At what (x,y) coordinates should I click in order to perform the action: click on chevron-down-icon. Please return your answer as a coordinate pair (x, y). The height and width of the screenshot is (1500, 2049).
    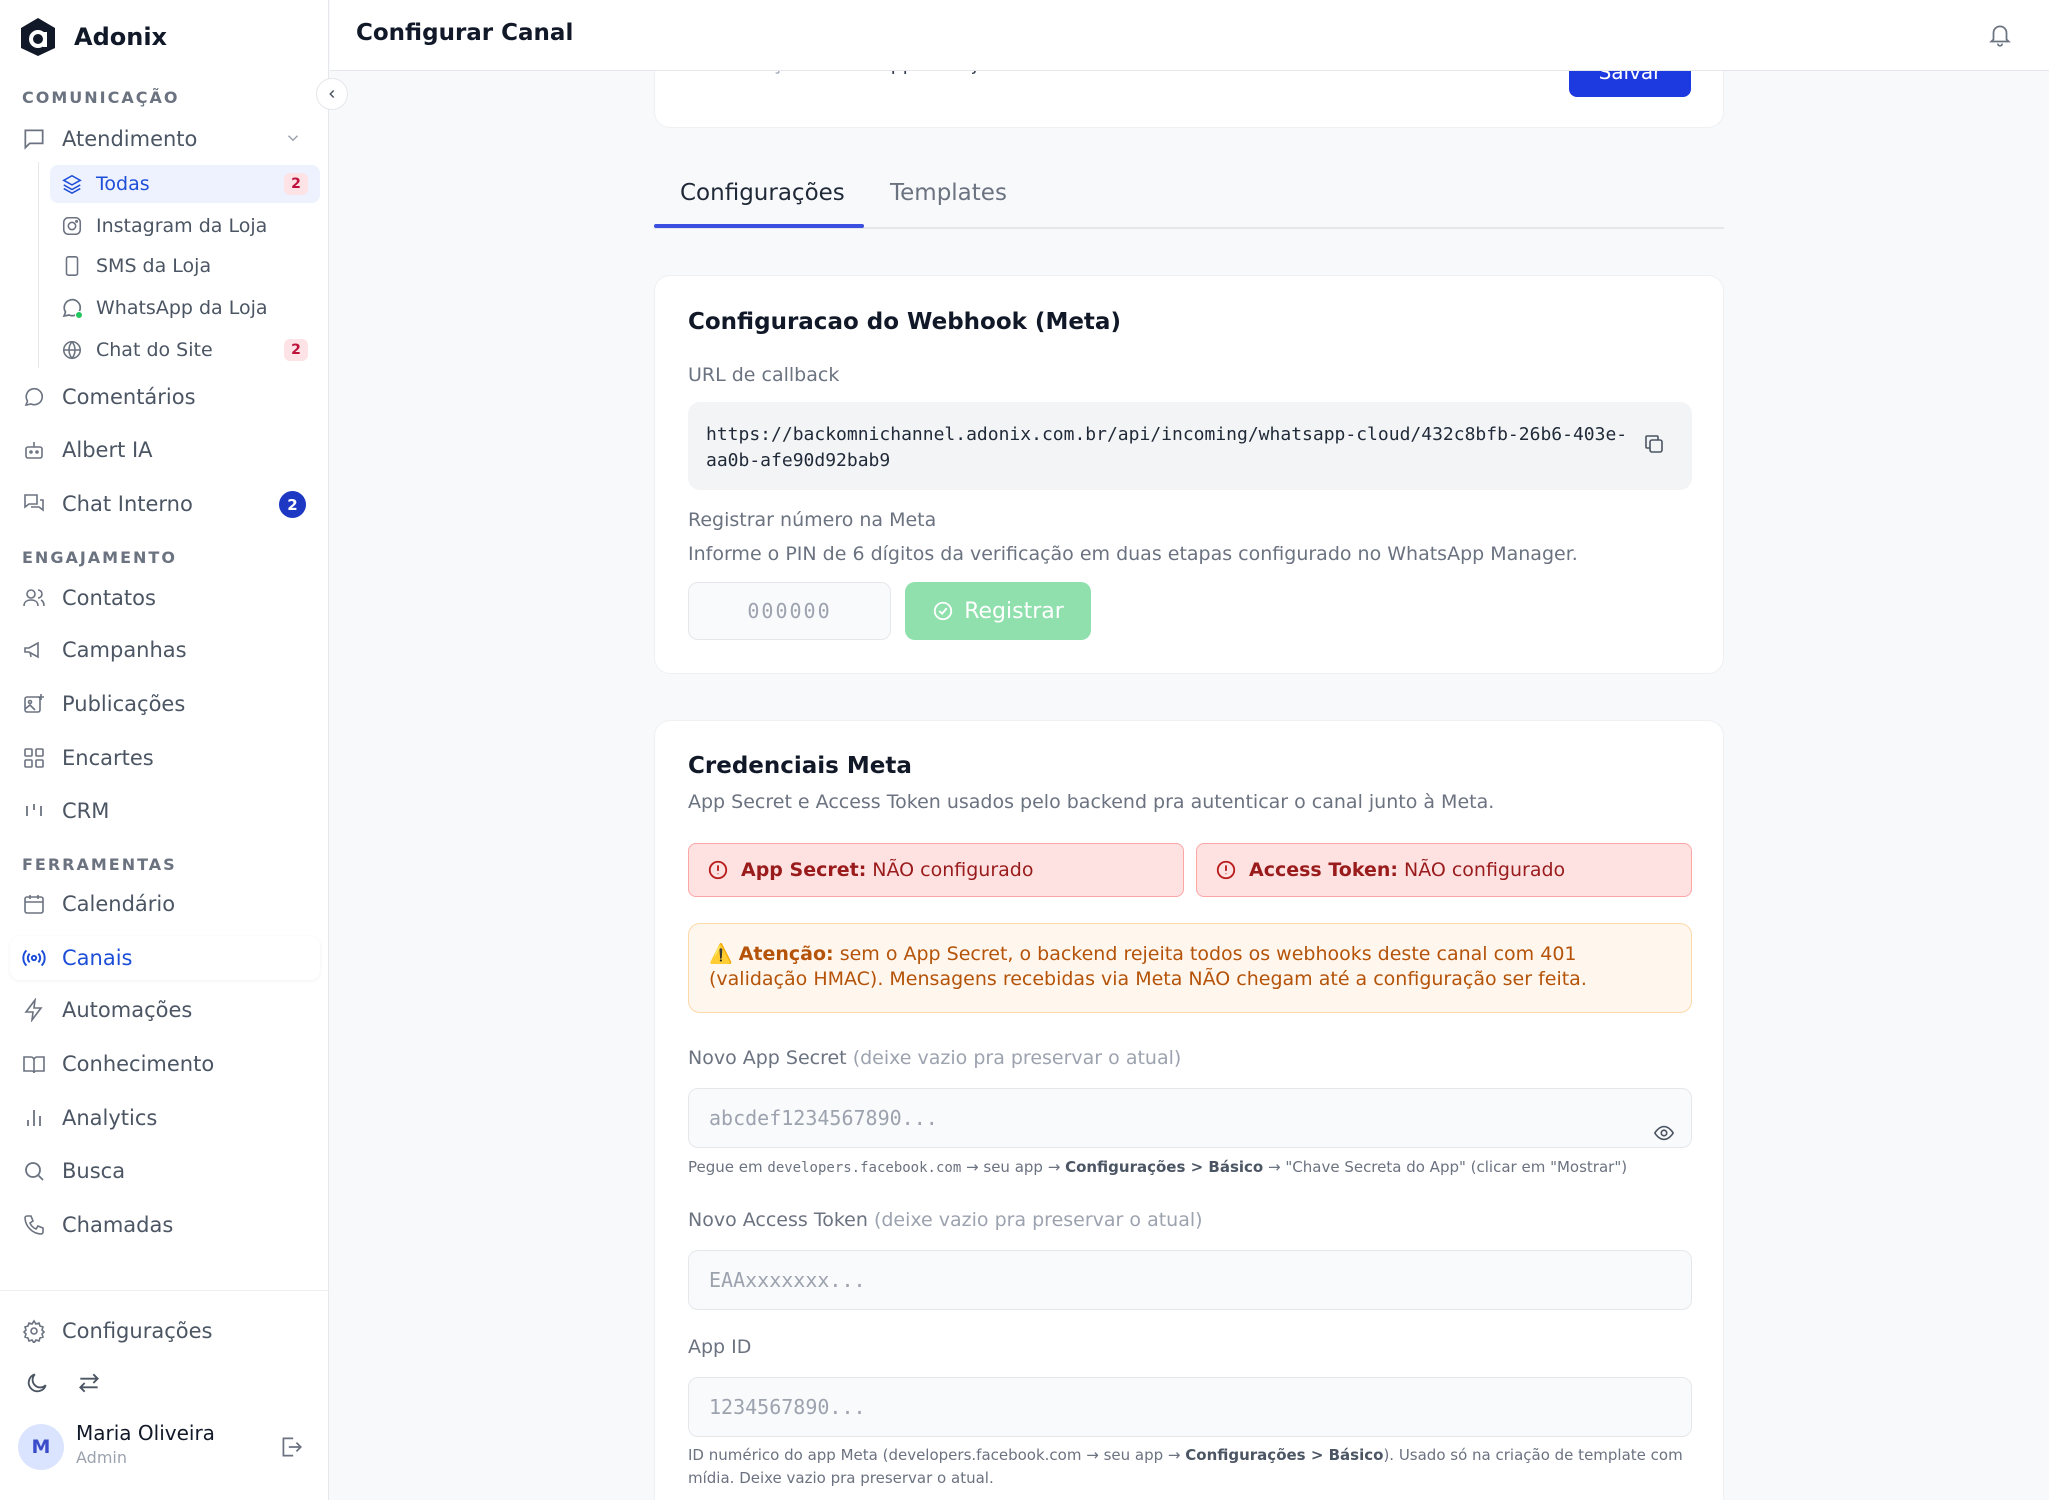
    Looking at the image, I should click on (293, 140).